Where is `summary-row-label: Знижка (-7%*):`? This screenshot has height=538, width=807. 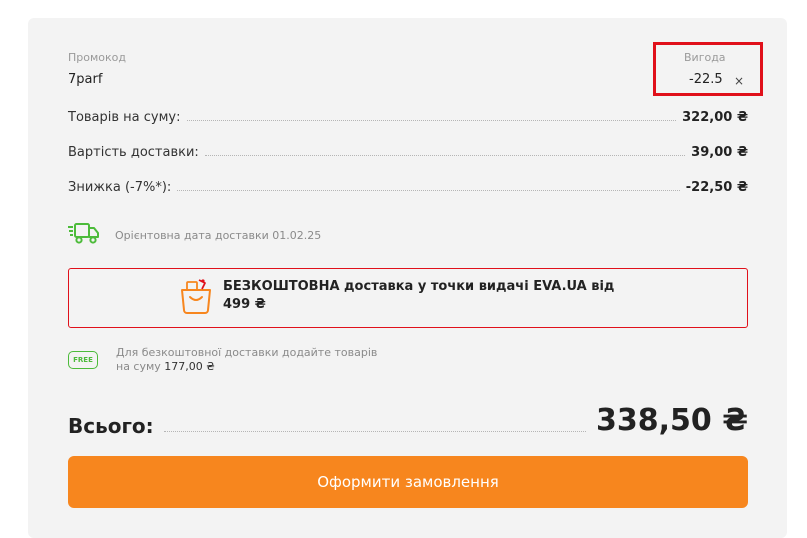 summary-row-label: Знижка (-7%*): is located at coordinates (120, 187).